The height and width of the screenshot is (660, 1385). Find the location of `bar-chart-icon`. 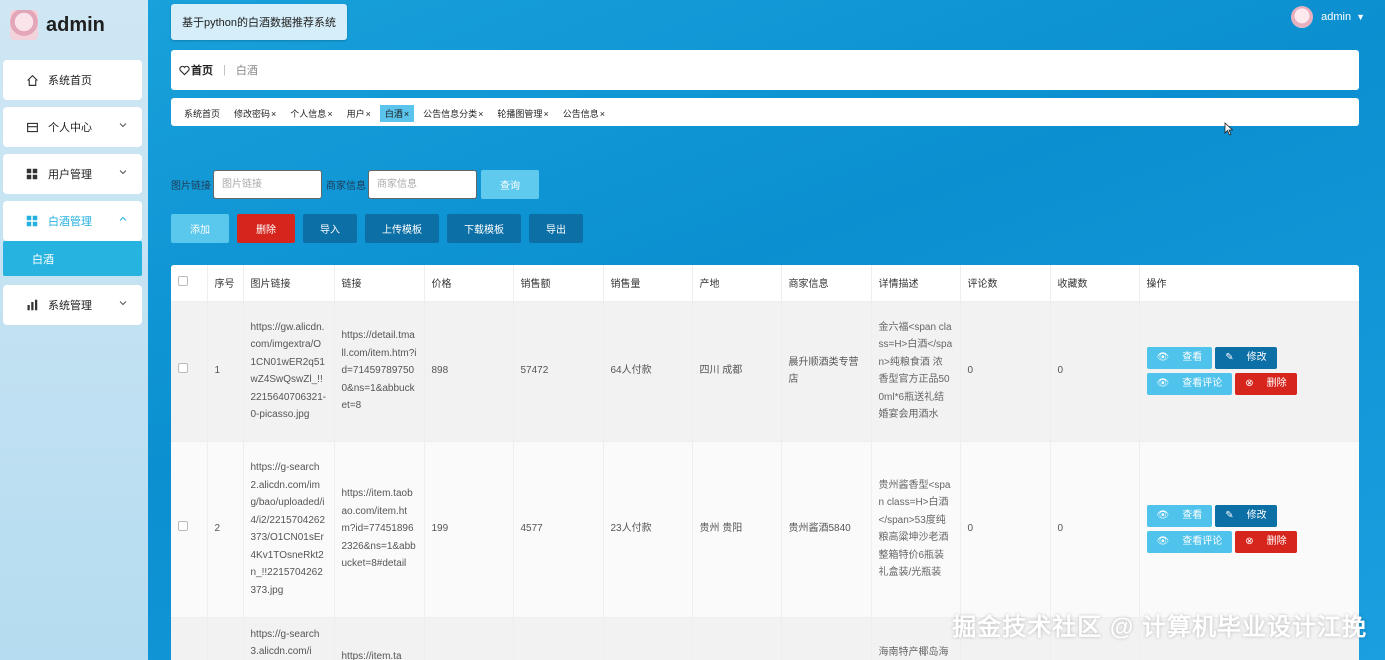

bar-chart-icon is located at coordinates (32, 305).